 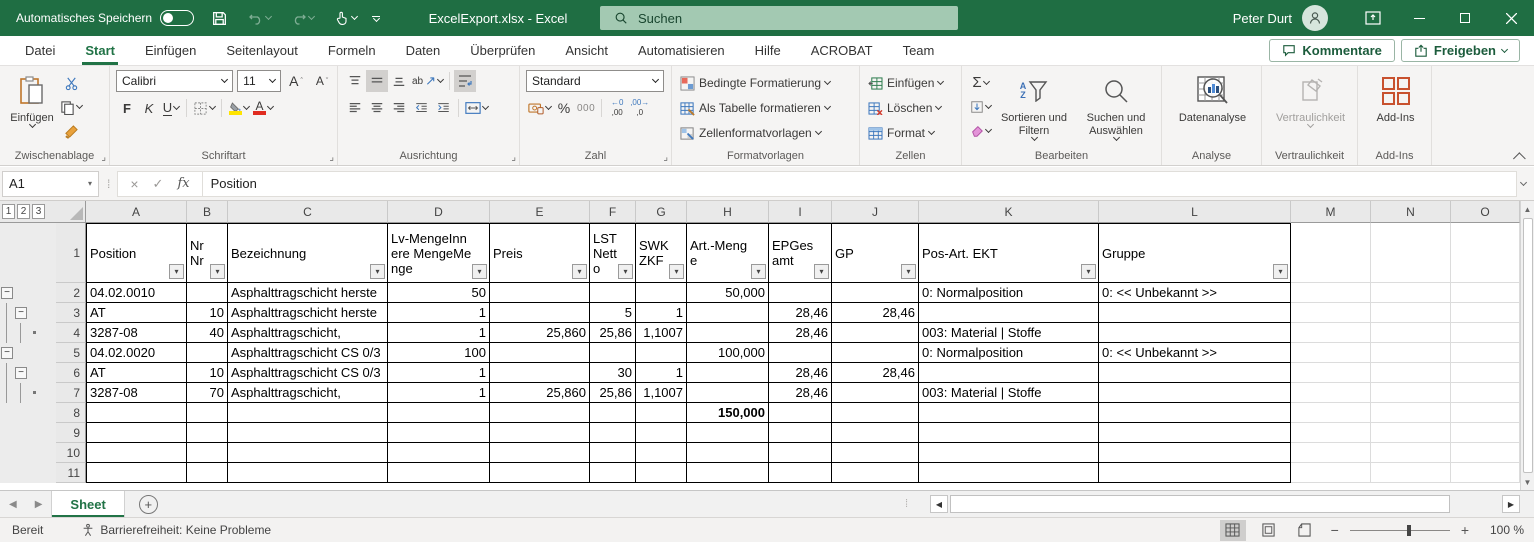 What do you see at coordinates (355, 81) in the screenshot?
I see `align-top-button` at bounding box center [355, 81].